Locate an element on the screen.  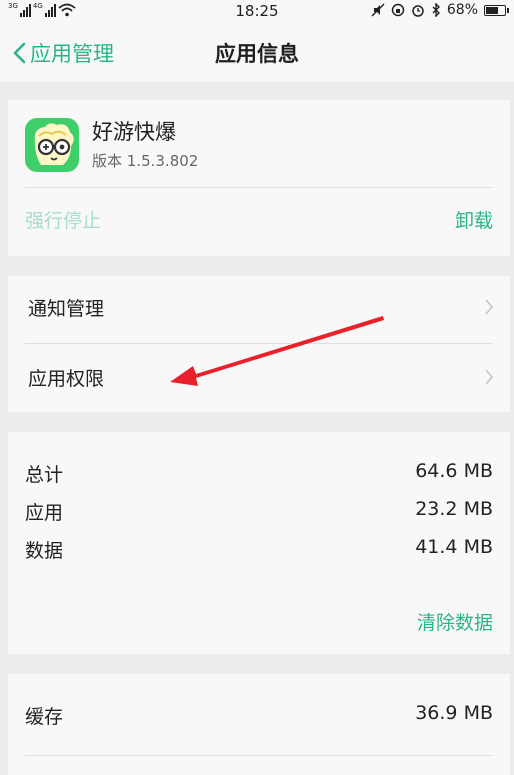
app-logo-icon is located at coordinates (52, 145).